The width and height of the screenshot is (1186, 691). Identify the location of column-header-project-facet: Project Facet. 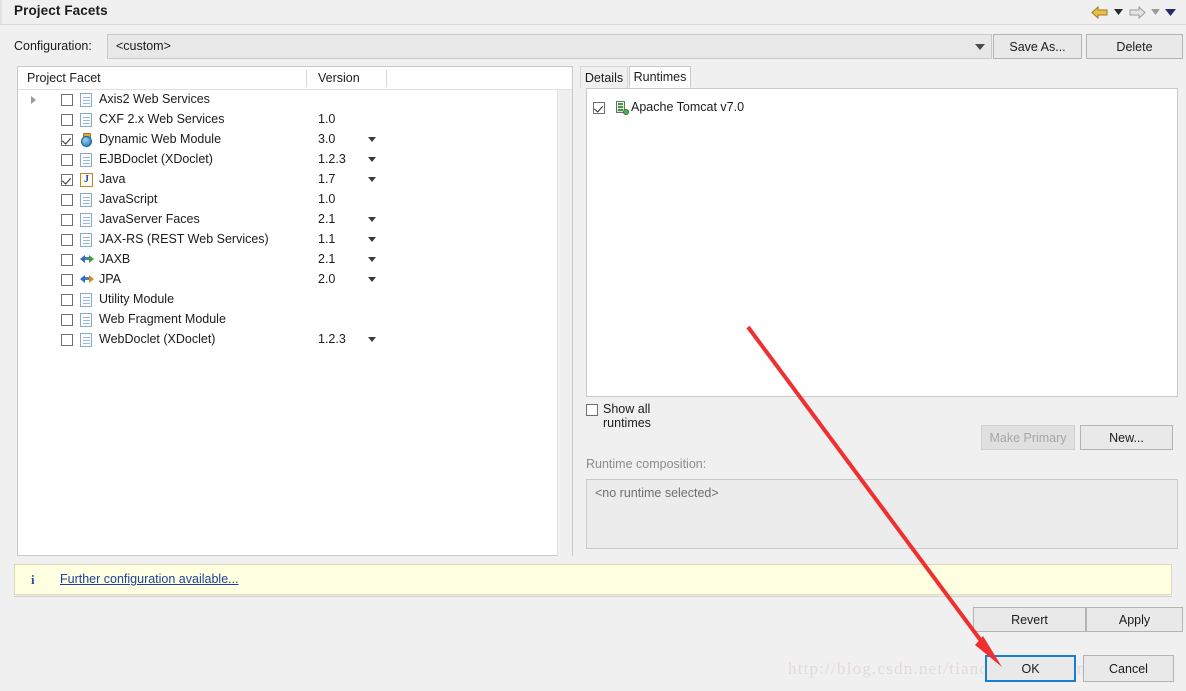
(64, 78).